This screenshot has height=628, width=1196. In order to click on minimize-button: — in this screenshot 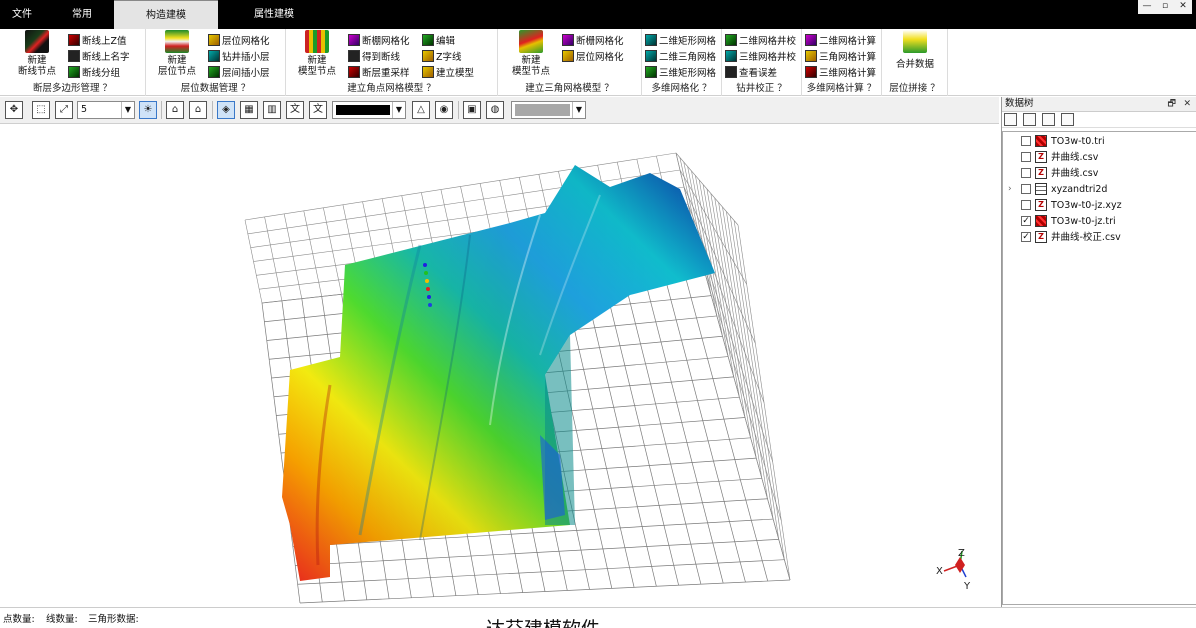, I will do `click(1147, 7)`.